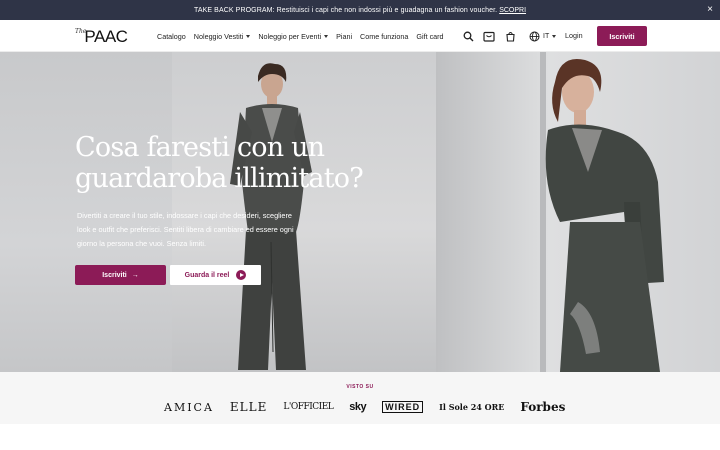  I want to click on globe-icon, so click(534, 36).